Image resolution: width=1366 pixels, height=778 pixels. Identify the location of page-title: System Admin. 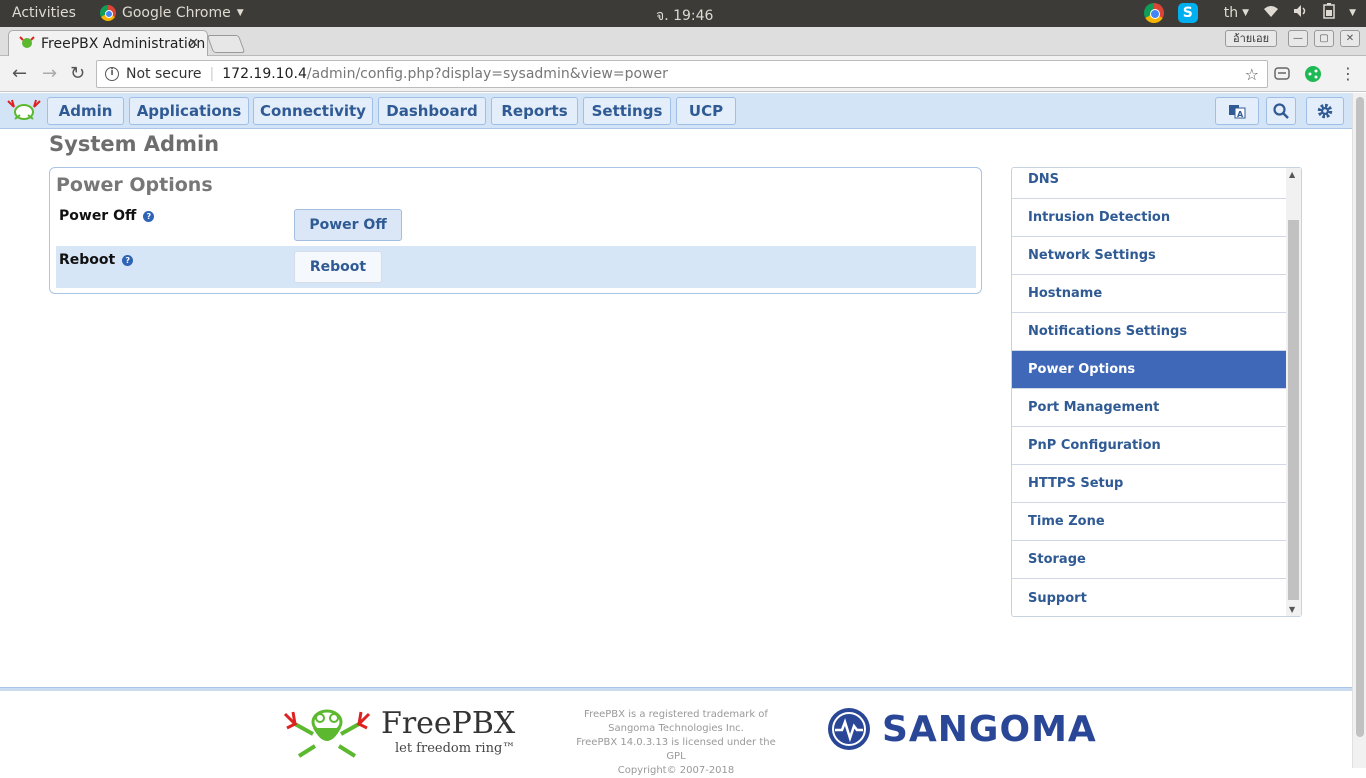
(134, 144).